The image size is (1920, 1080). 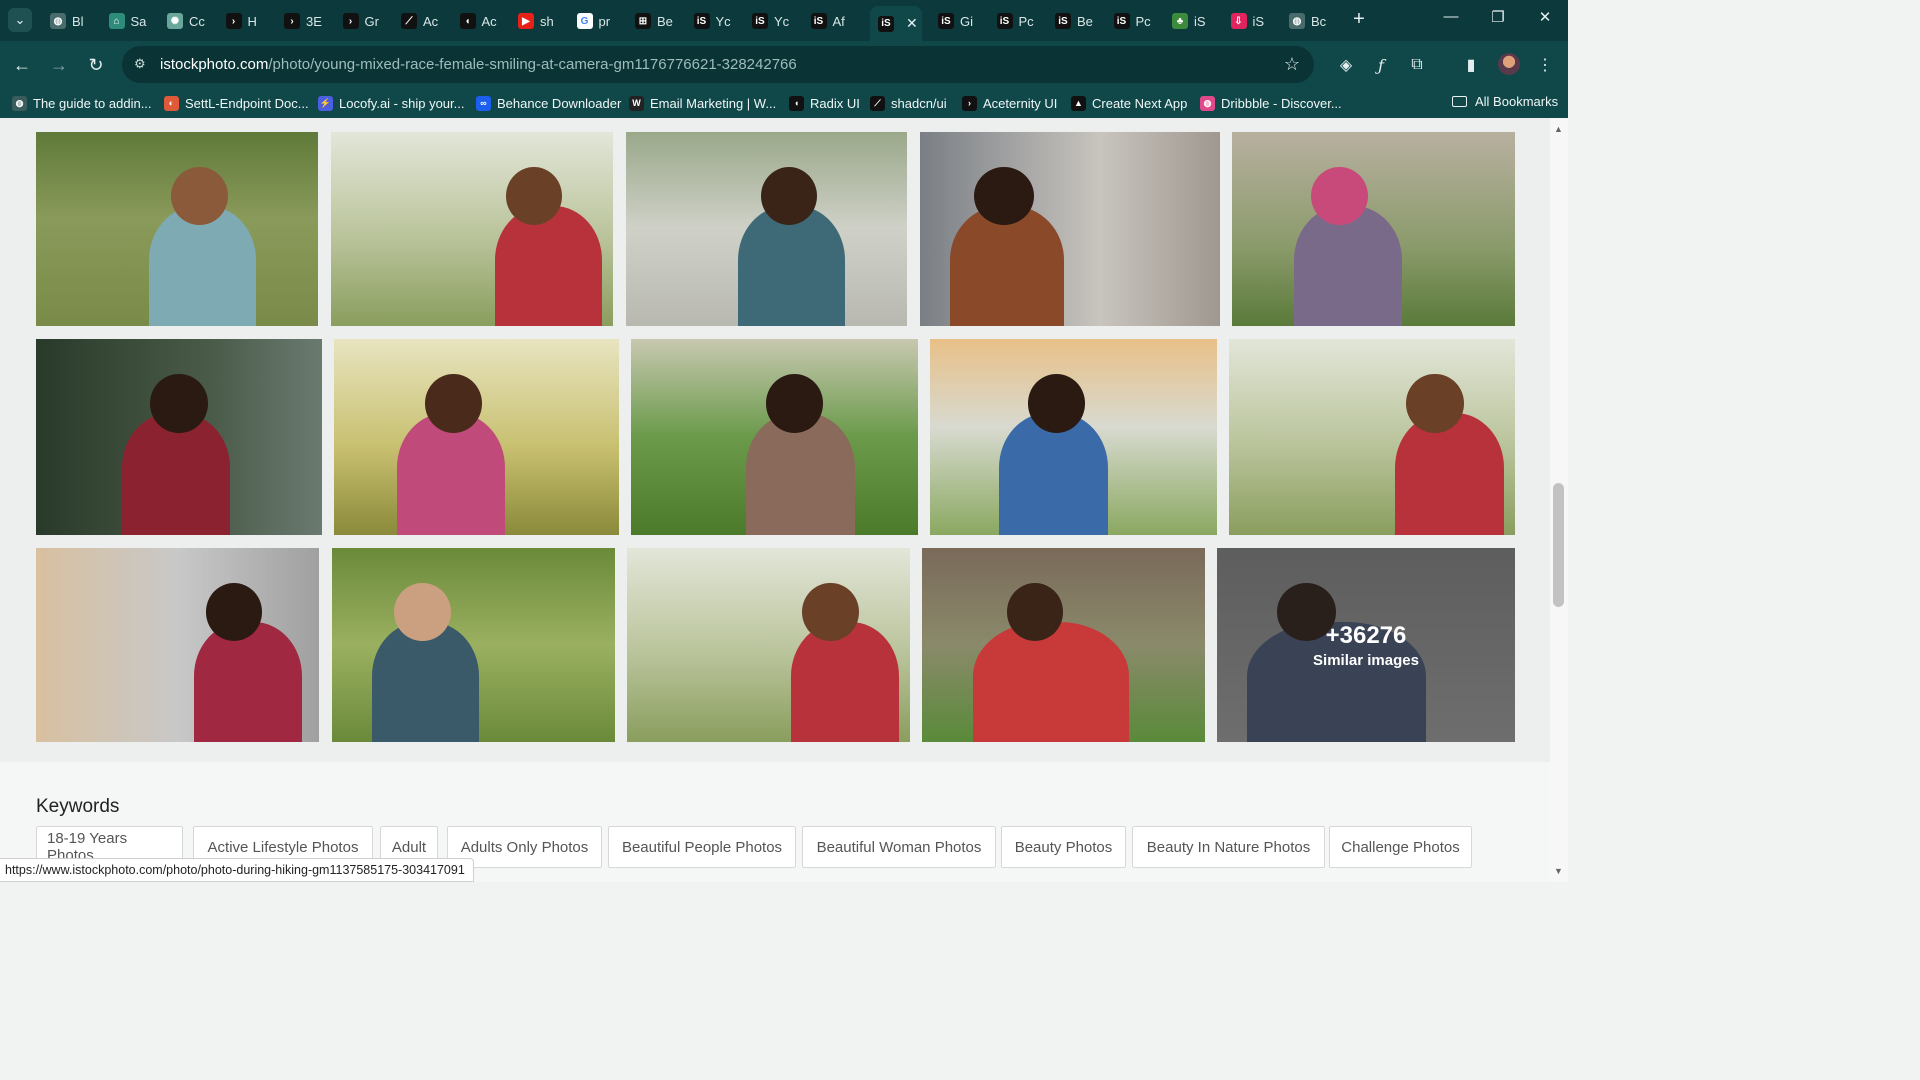 What do you see at coordinates (59, 65) in the screenshot?
I see `forward-button: →` at bounding box center [59, 65].